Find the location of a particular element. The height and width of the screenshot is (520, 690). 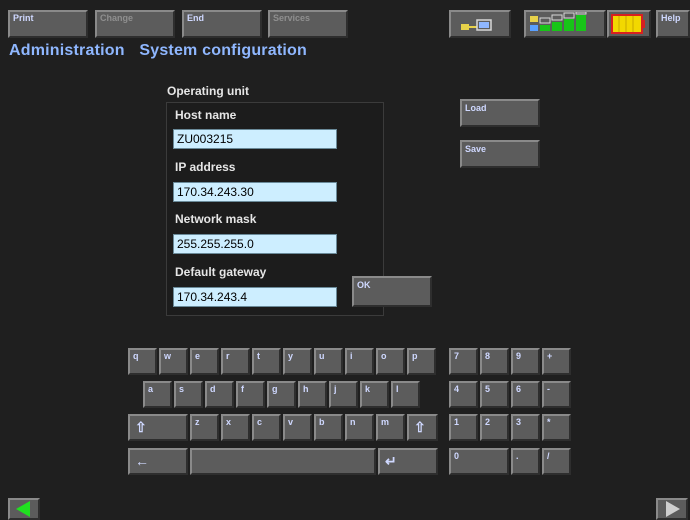

key-6: 6 is located at coordinates (525, 394).